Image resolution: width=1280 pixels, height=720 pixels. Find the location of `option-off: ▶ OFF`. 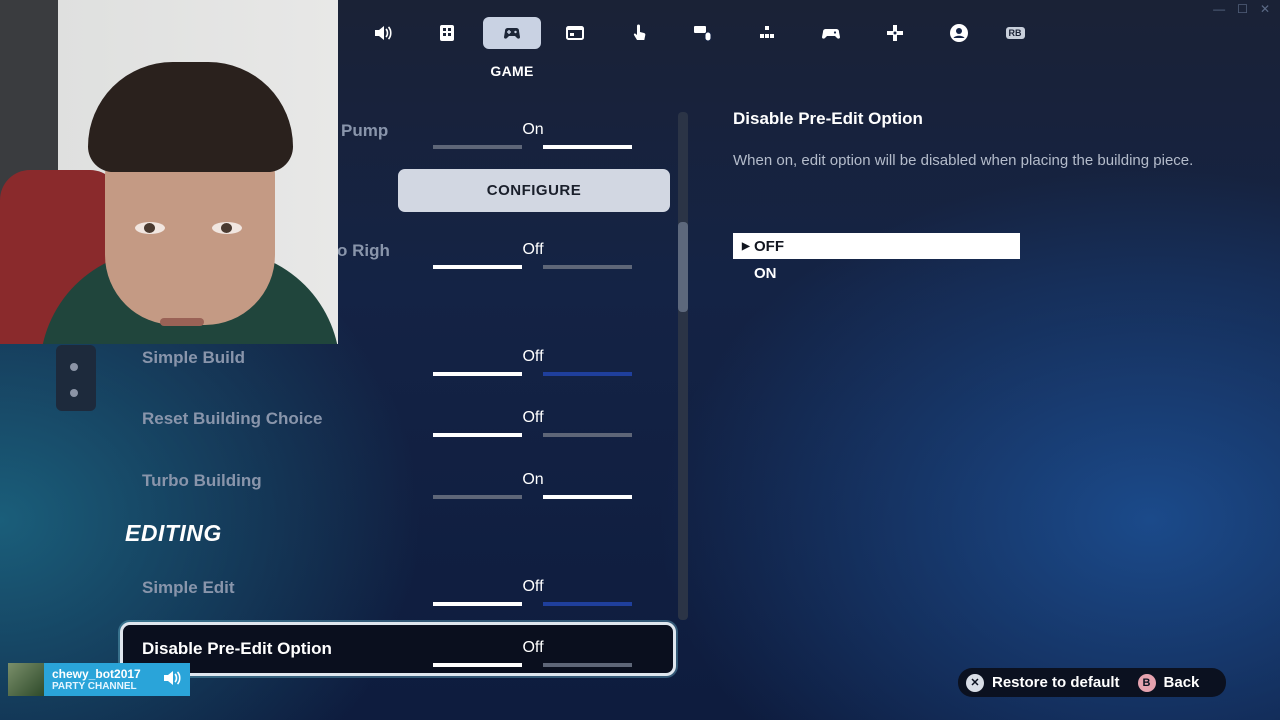

option-off: ▶ OFF is located at coordinates (876, 246).